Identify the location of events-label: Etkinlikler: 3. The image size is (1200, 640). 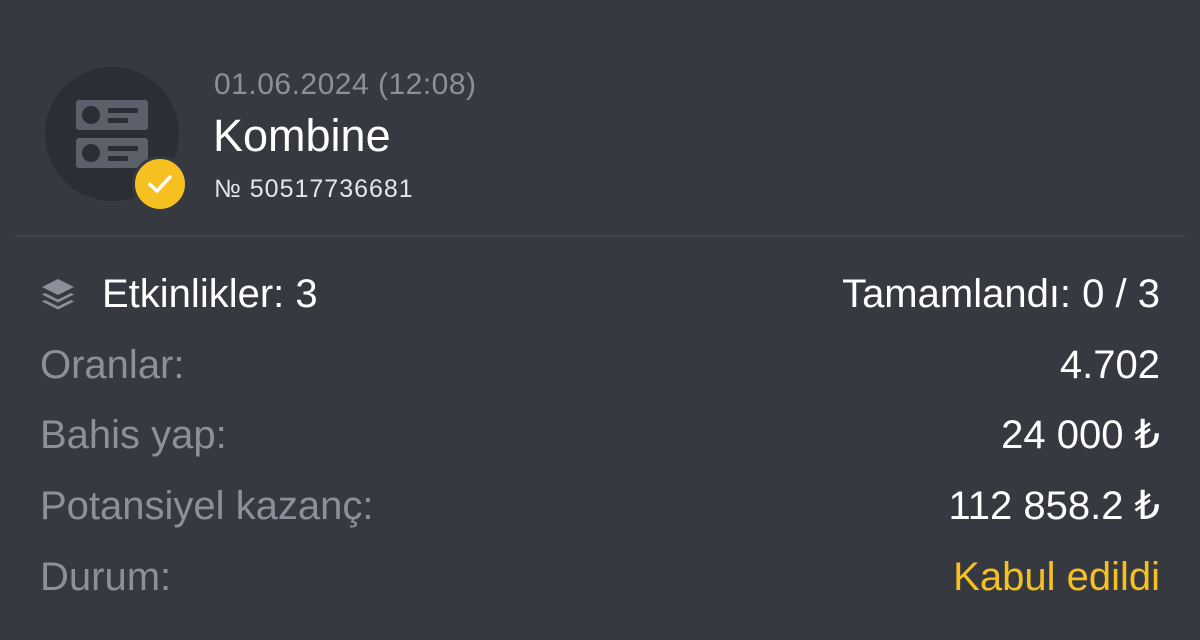
(210, 293).